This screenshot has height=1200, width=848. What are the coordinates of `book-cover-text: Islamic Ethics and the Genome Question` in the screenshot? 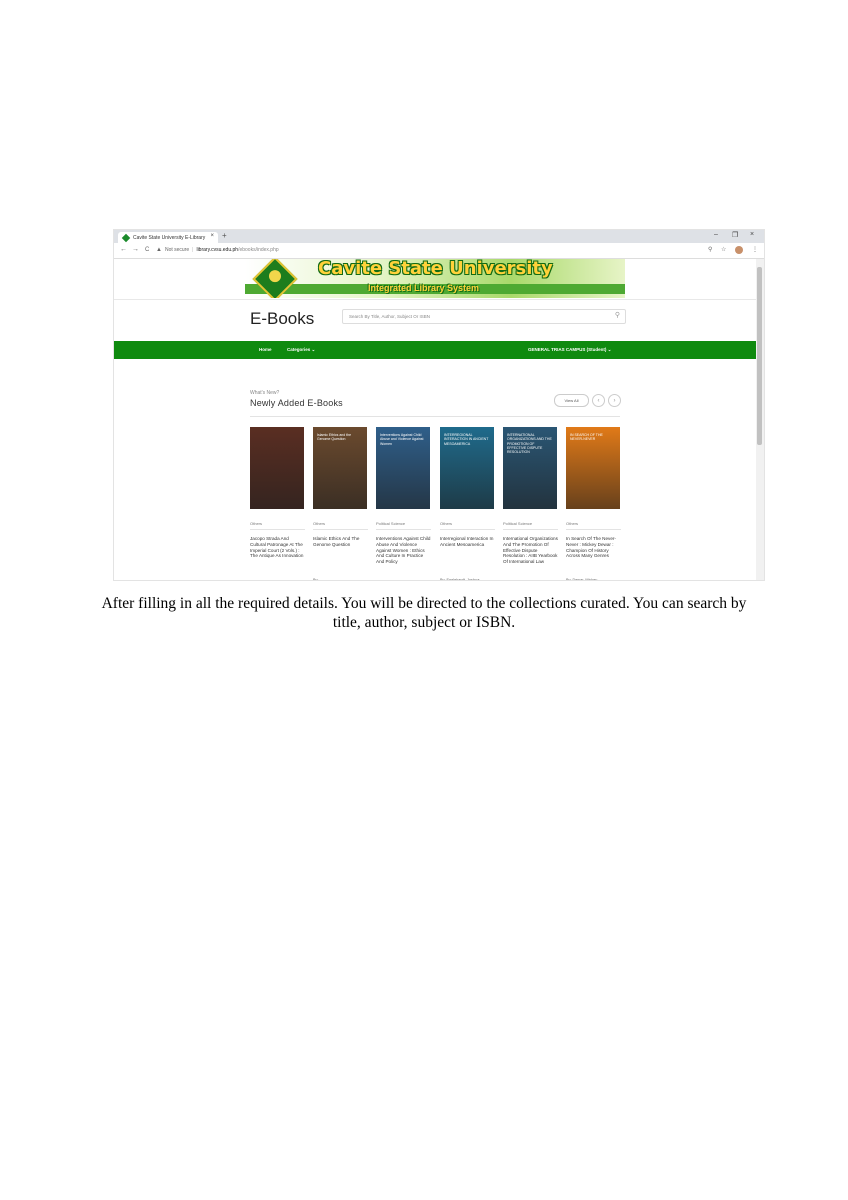 It's located at (334, 437).